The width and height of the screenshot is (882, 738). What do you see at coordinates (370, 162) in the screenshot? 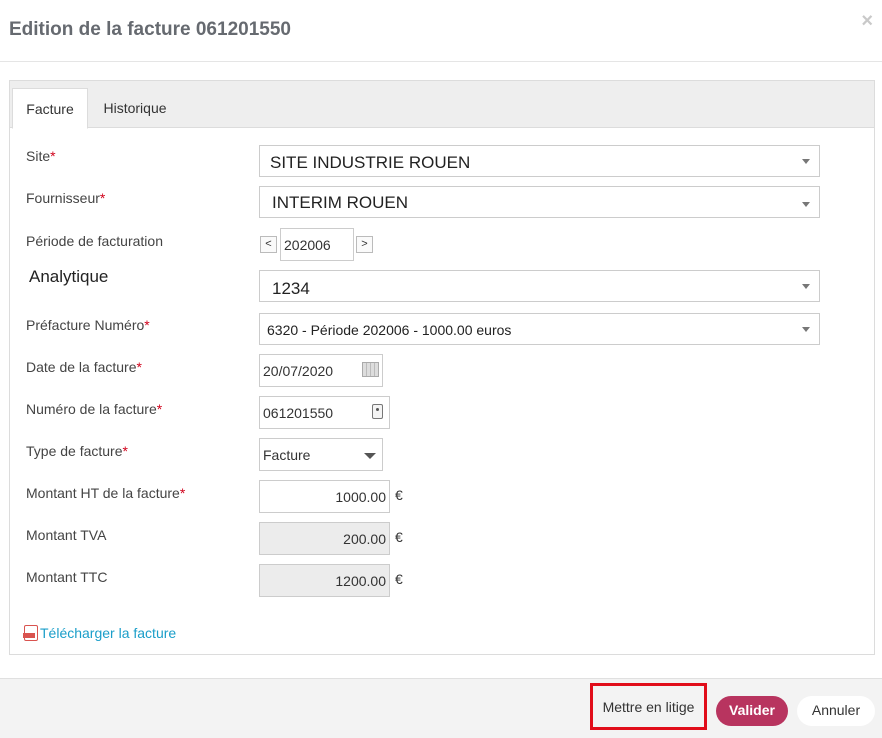
I see `site-select-value: SITE INDUSTRIE ROUEN` at bounding box center [370, 162].